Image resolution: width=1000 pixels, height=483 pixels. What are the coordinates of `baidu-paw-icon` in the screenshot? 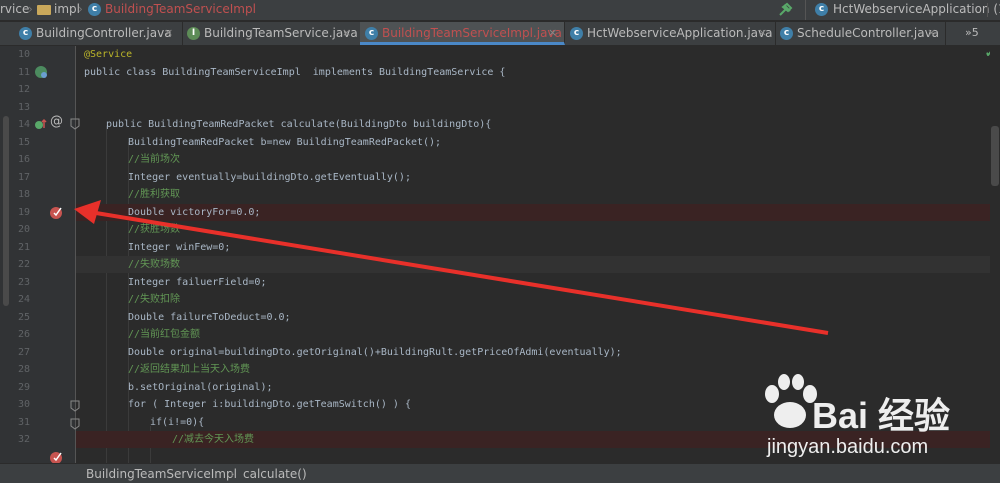 It's located at (791, 401).